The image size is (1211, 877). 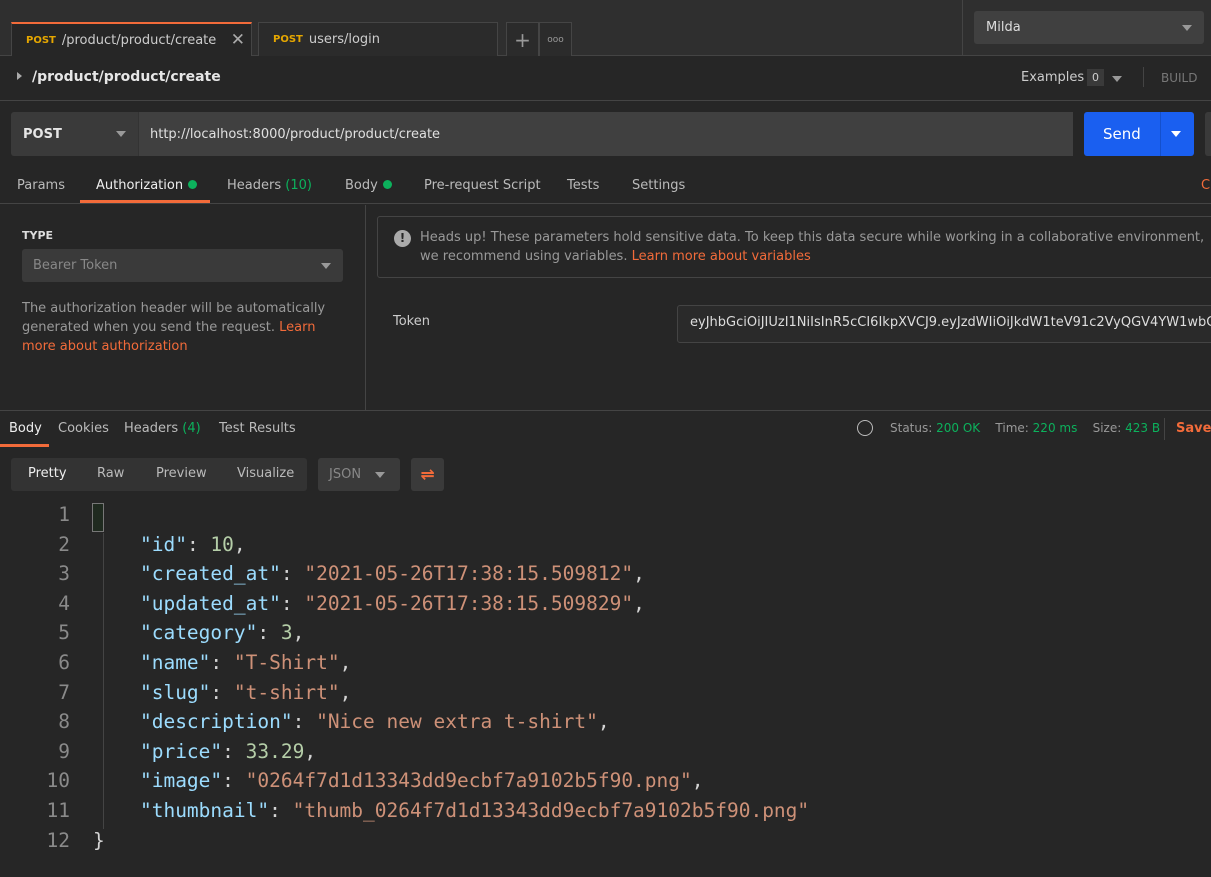 I want to click on view-visualize: Visualize, so click(x=265, y=473).